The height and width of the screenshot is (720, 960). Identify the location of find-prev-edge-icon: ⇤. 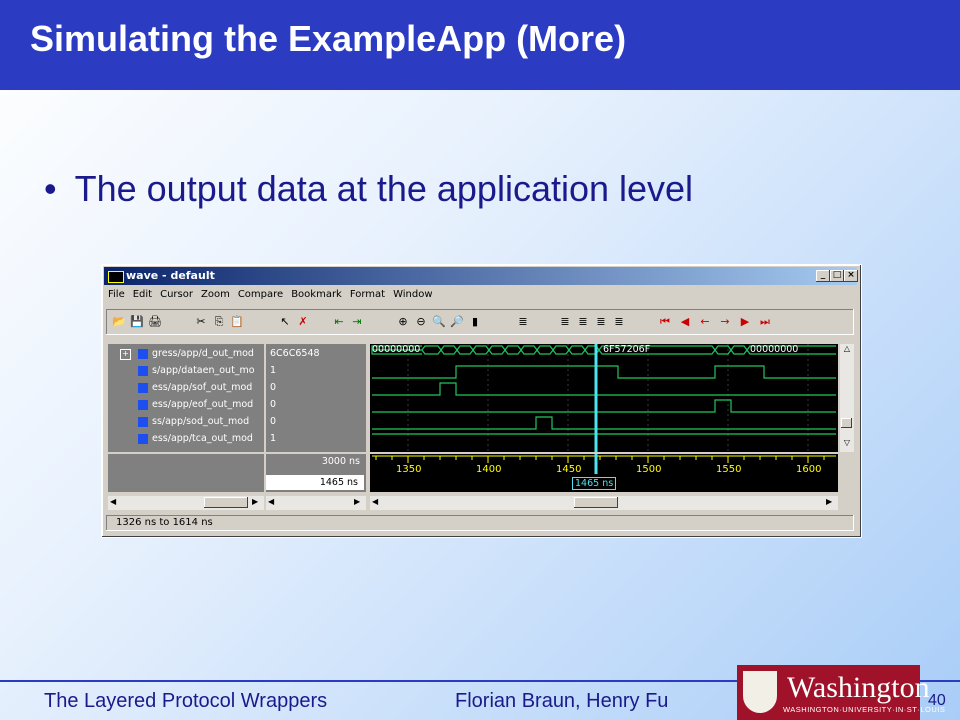
(339, 322).